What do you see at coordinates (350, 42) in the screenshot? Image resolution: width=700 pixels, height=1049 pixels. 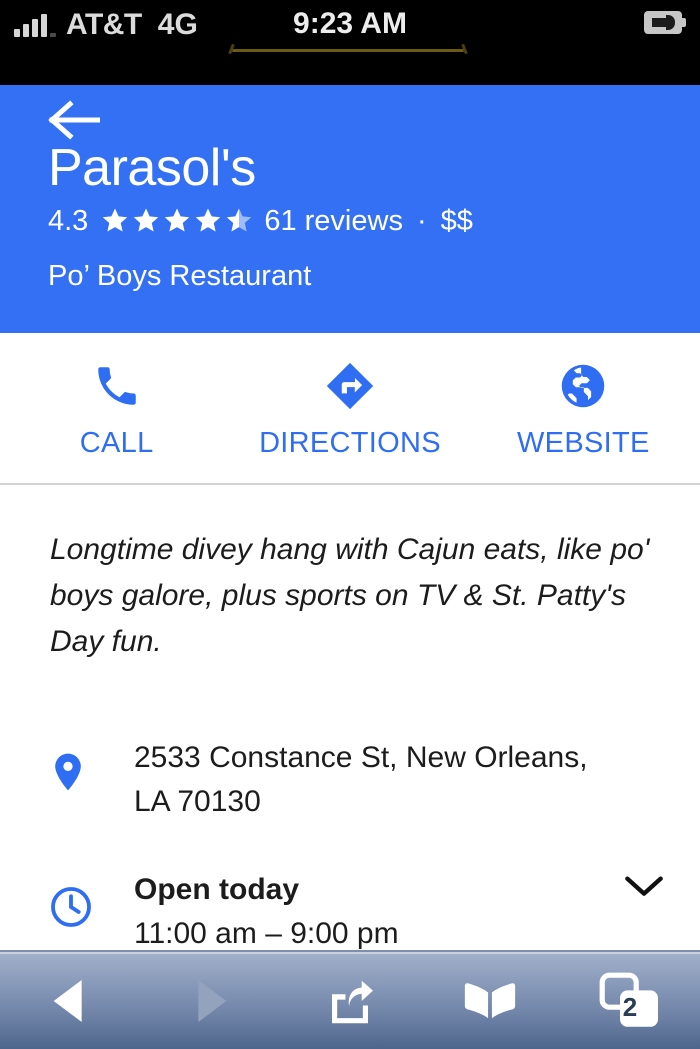 I see `status-bar: AT&T 4G 9:23 AM` at bounding box center [350, 42].